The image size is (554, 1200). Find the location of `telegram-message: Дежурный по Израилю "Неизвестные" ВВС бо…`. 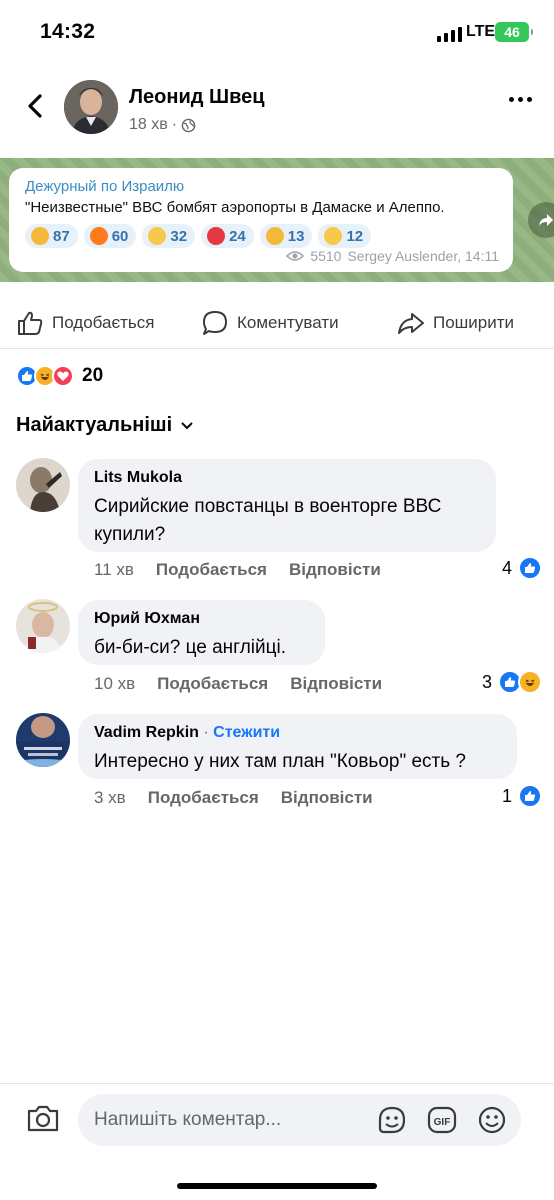

telegram-message: Дежурный по Израилю "Неизвестные" ВВС бо… is located at coordinates (261, 220).